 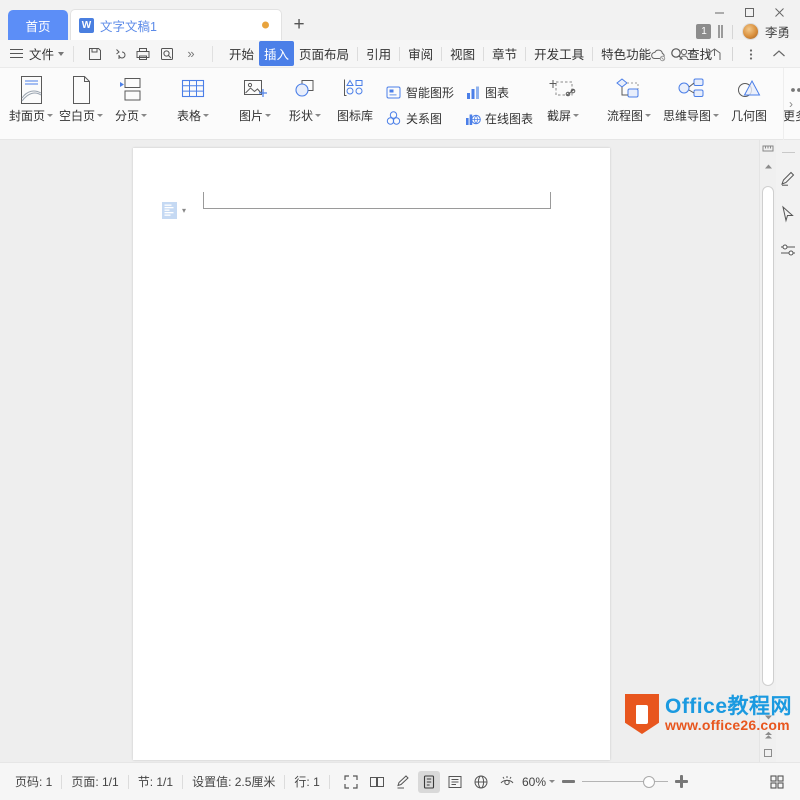 What do you see at coordinates (265, 25) in the screenshot?
I see `unsaved-dot-icon` at bounding box center [265, 25].